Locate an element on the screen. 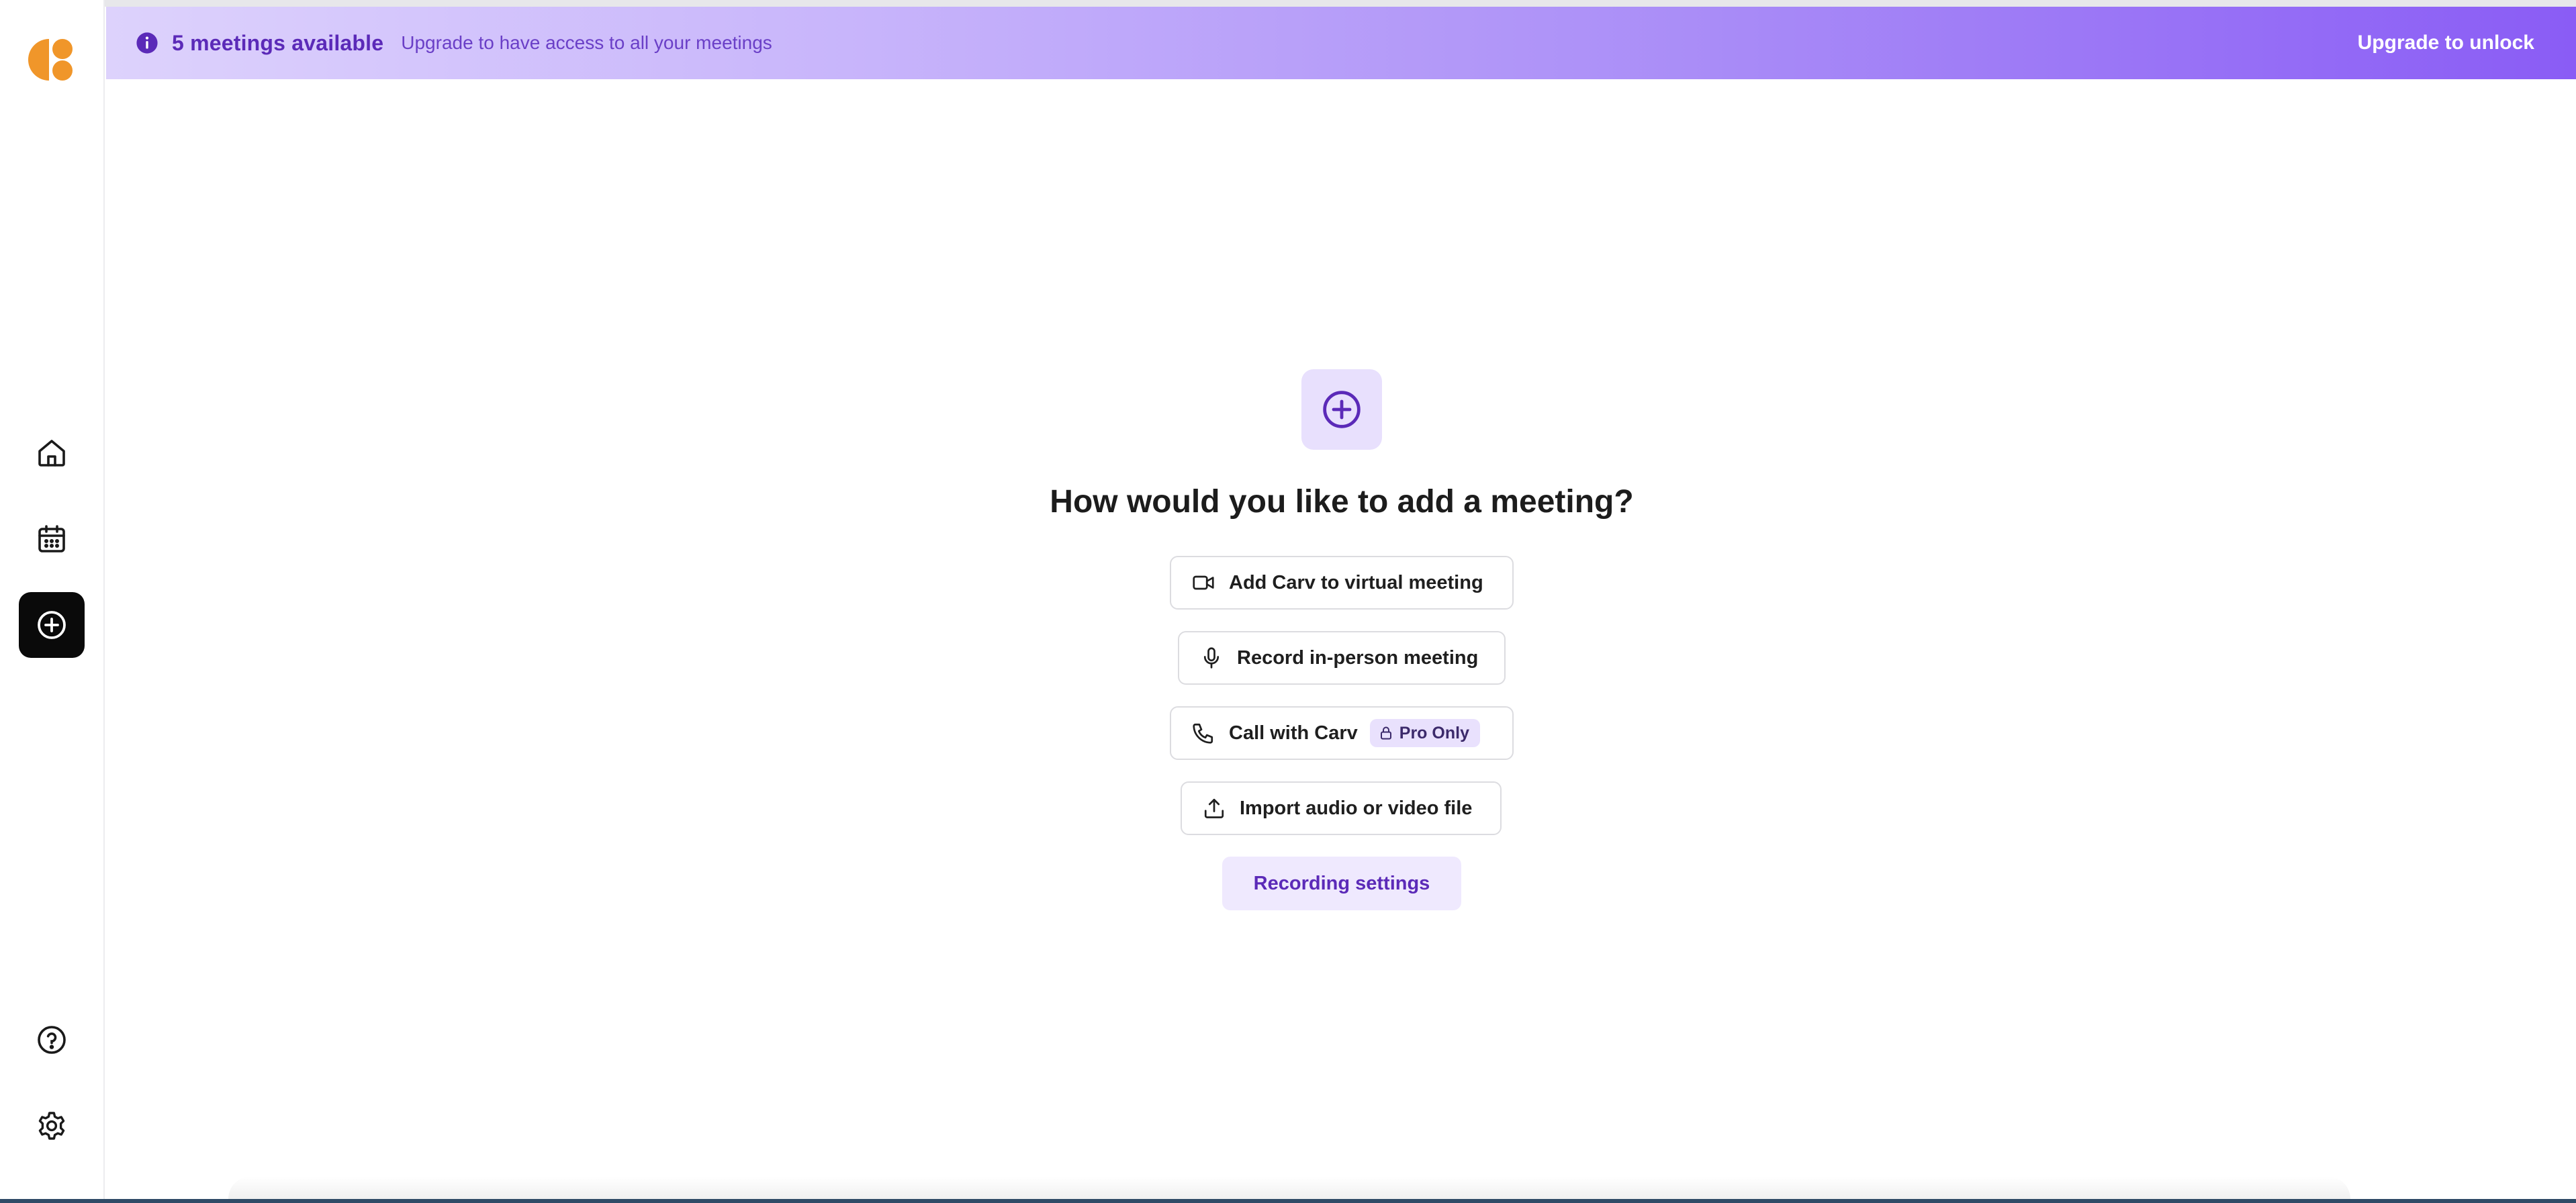 Image resolution: width=2576 pixels, height=1203 pixels. record-in-person-button: Record in-person meeting is located at coordinates (1342, 658).